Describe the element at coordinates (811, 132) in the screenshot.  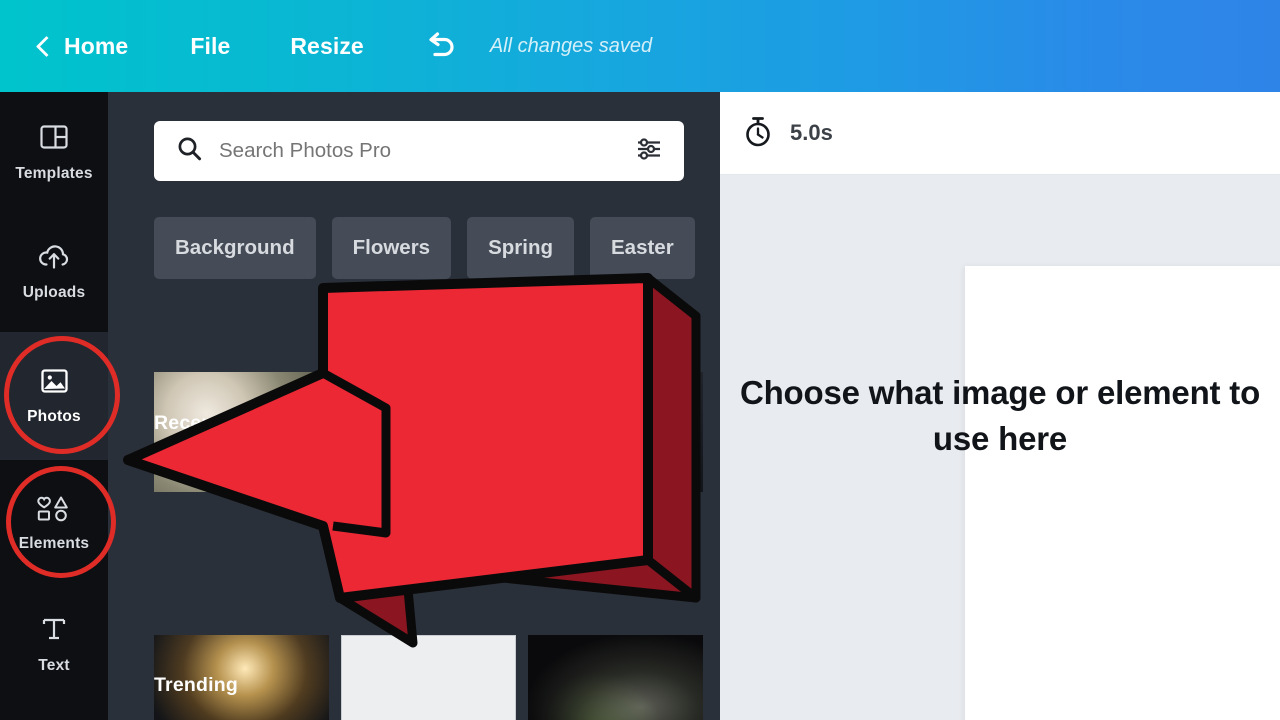
I see `timer-value: 5.0s` at that location.